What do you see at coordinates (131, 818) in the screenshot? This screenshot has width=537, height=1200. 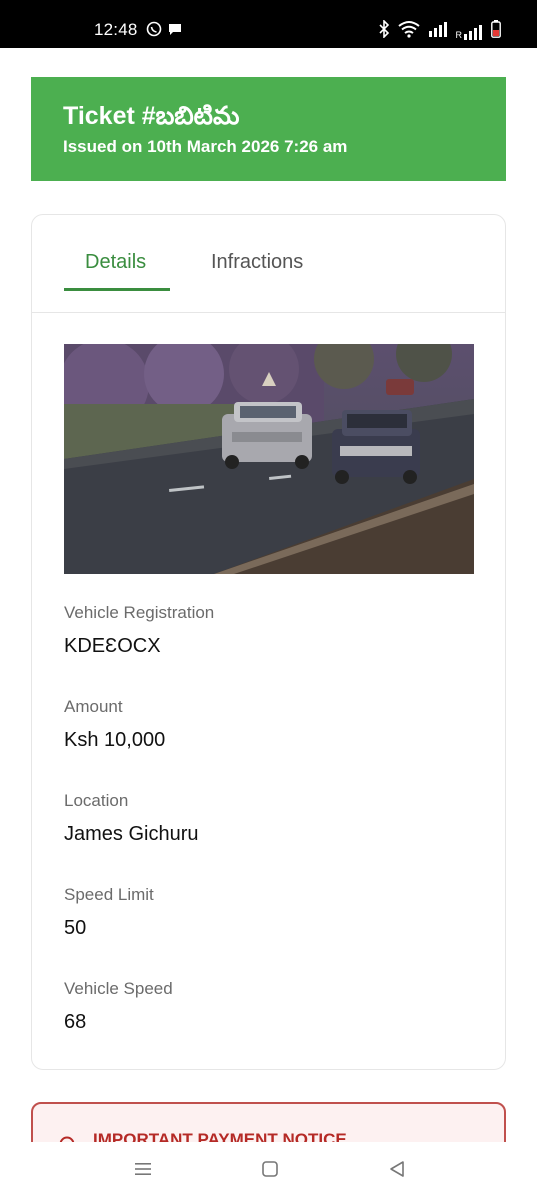 I see `location-field: Location James Gichuru` at bounding box center [131, 818].